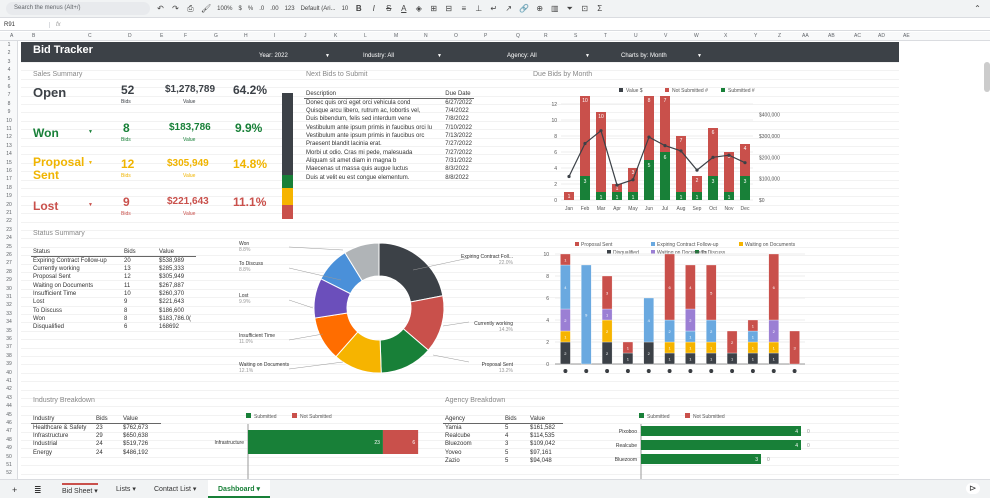 The height and width of the screenshot is (498, 990). What do you see at coordinates (113, 294) in the screenshot?
I see `table-row: Insufficient Time 10 $260,370` at bounding box center [113, 294].